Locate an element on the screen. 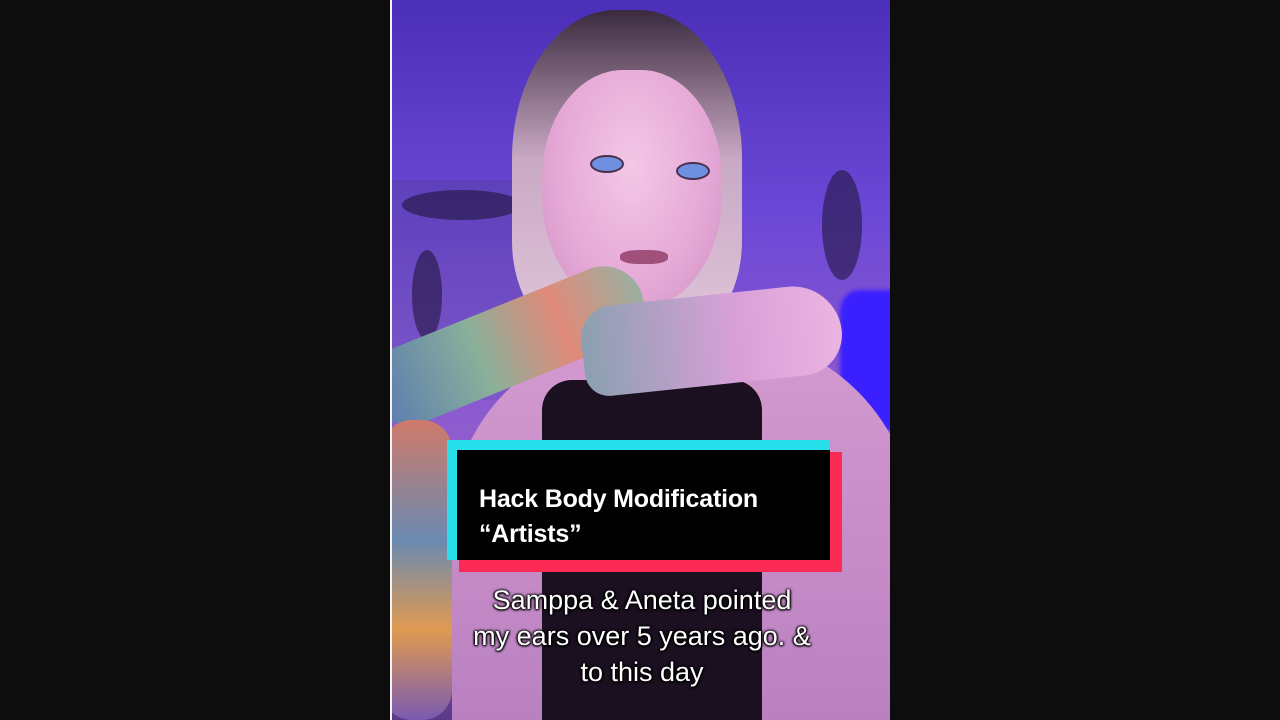  title-card: Hack Body Modification “Artists” is located at coordinates (644, 506).